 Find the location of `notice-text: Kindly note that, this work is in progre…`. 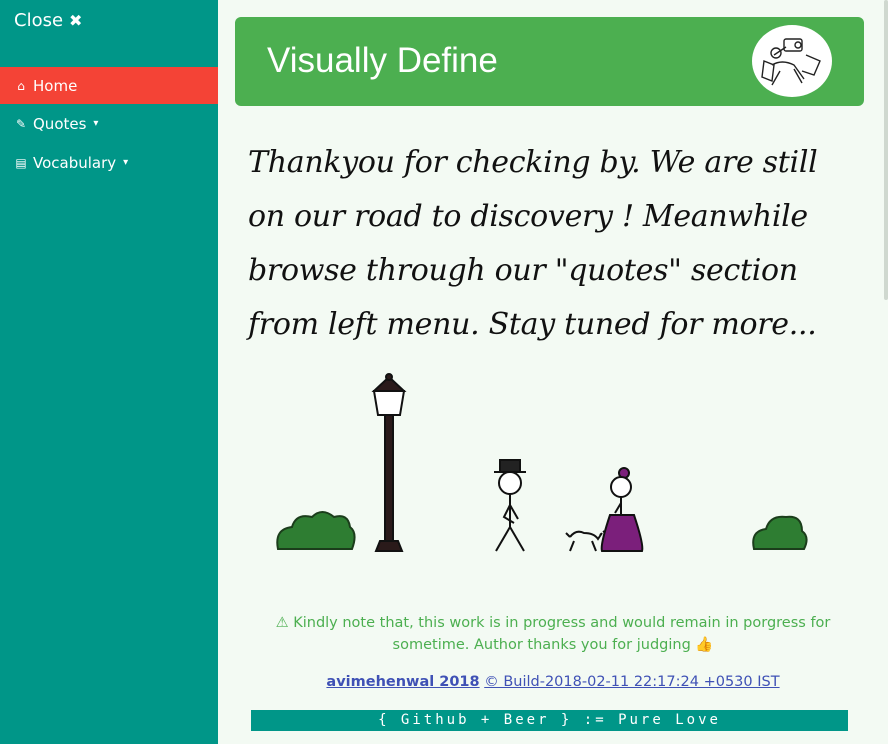

notice-text: Kindly note that, this work is in progre… is located at coordinates (562, 634).